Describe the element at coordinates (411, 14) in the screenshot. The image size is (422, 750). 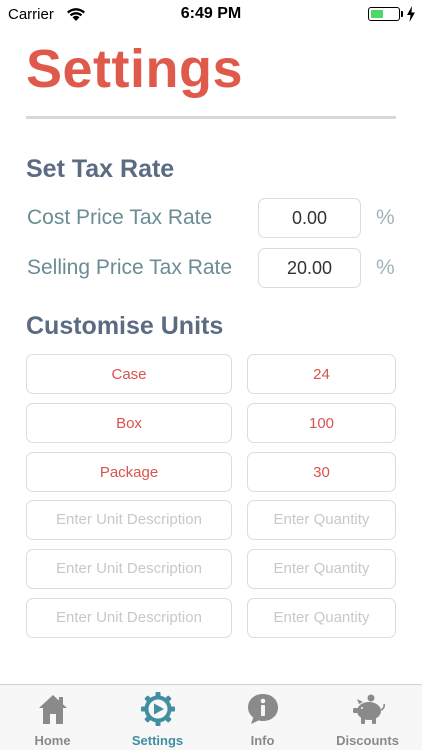
I see `charging-bolt-icon` at that location.